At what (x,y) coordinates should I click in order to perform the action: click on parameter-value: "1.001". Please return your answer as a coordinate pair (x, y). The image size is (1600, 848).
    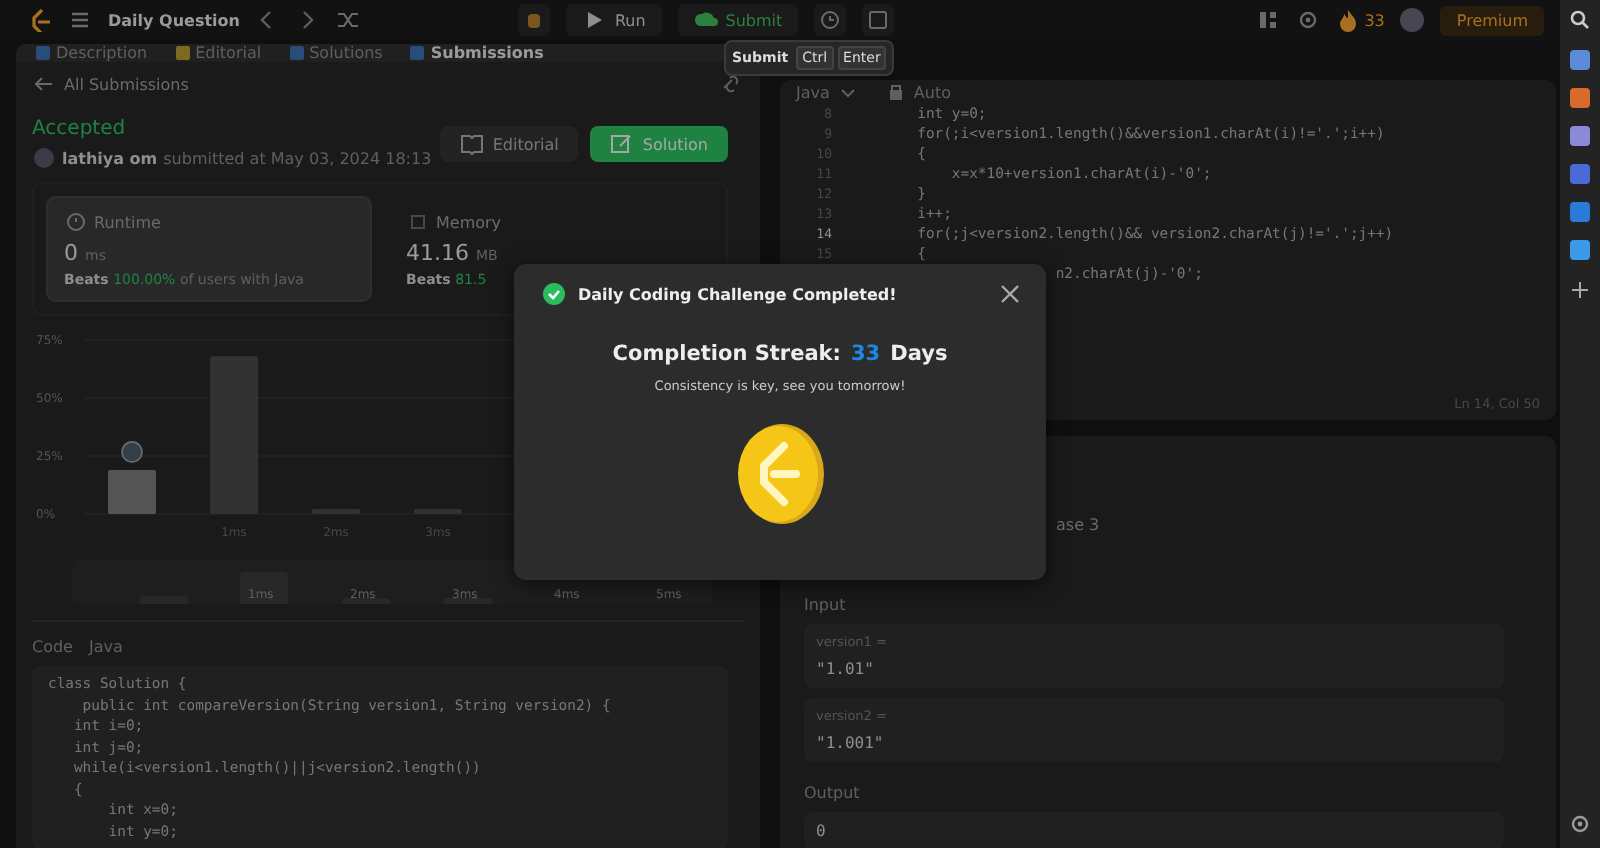
    Looking at the image, I should click on (851, 743).